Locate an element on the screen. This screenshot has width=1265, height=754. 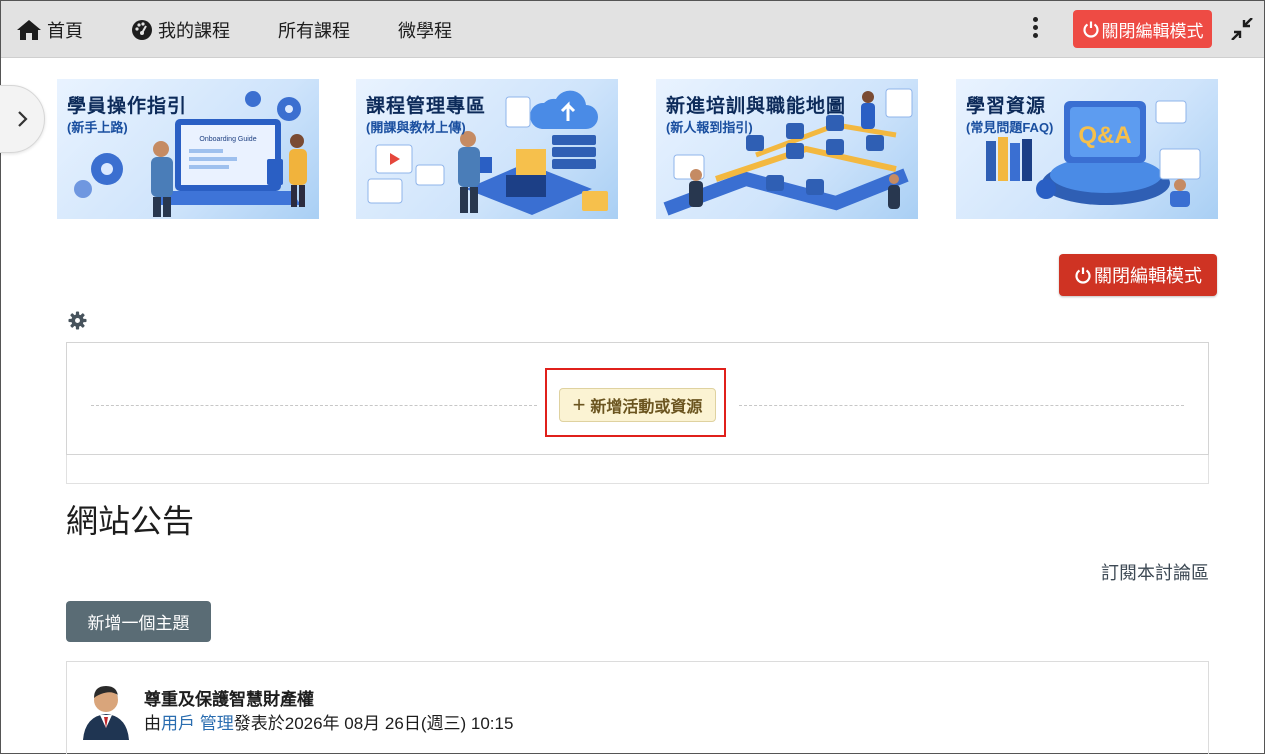
banner-title: 學員操作指引 is located at coordinates (127, 106).